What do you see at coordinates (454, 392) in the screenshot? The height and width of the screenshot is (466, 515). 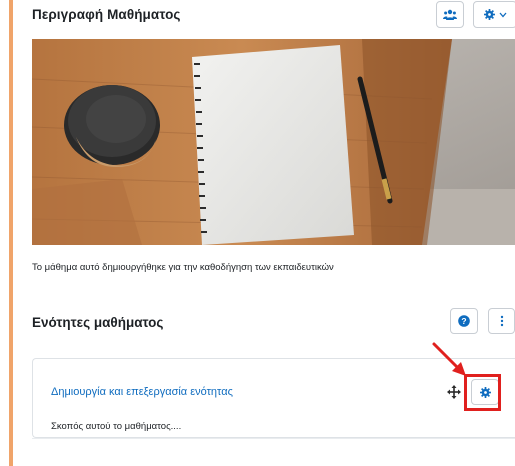 I see `move-icon` at bounding box center [454, 392].